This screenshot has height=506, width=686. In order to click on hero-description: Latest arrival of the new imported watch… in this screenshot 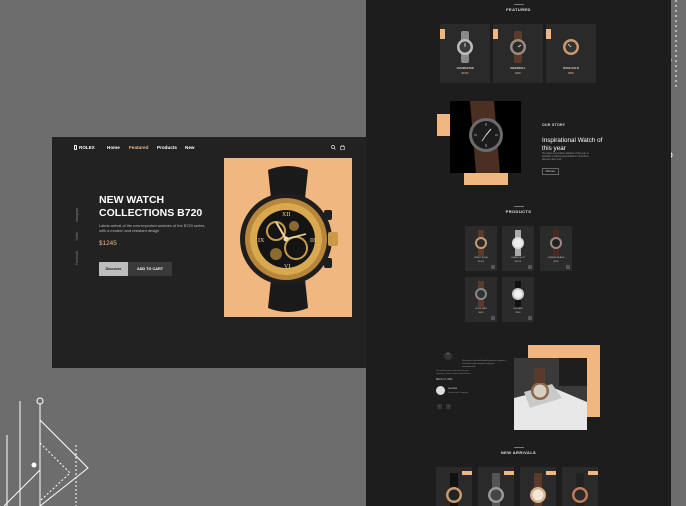, I will do `click(152, 228)`.